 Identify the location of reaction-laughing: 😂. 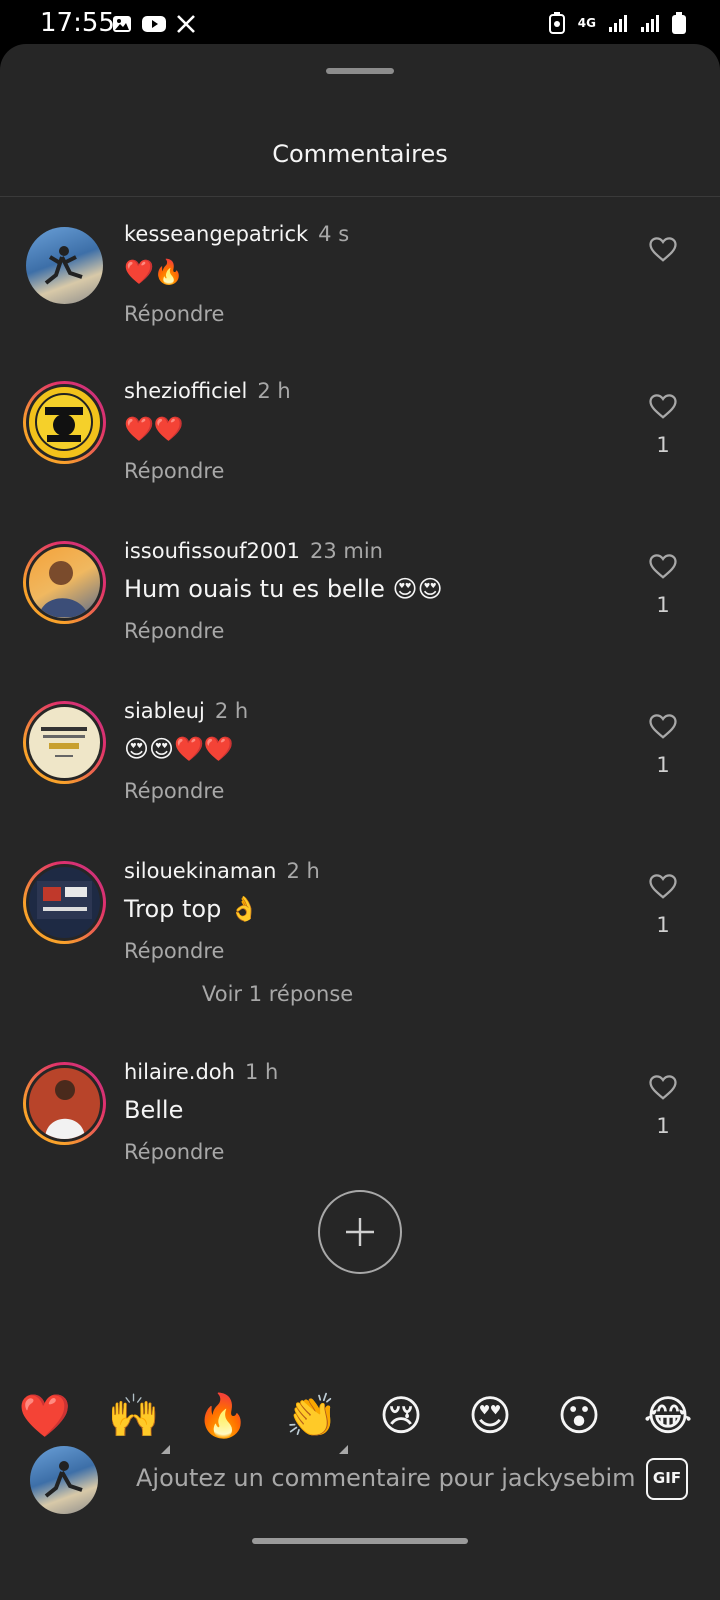
(668, 1416).